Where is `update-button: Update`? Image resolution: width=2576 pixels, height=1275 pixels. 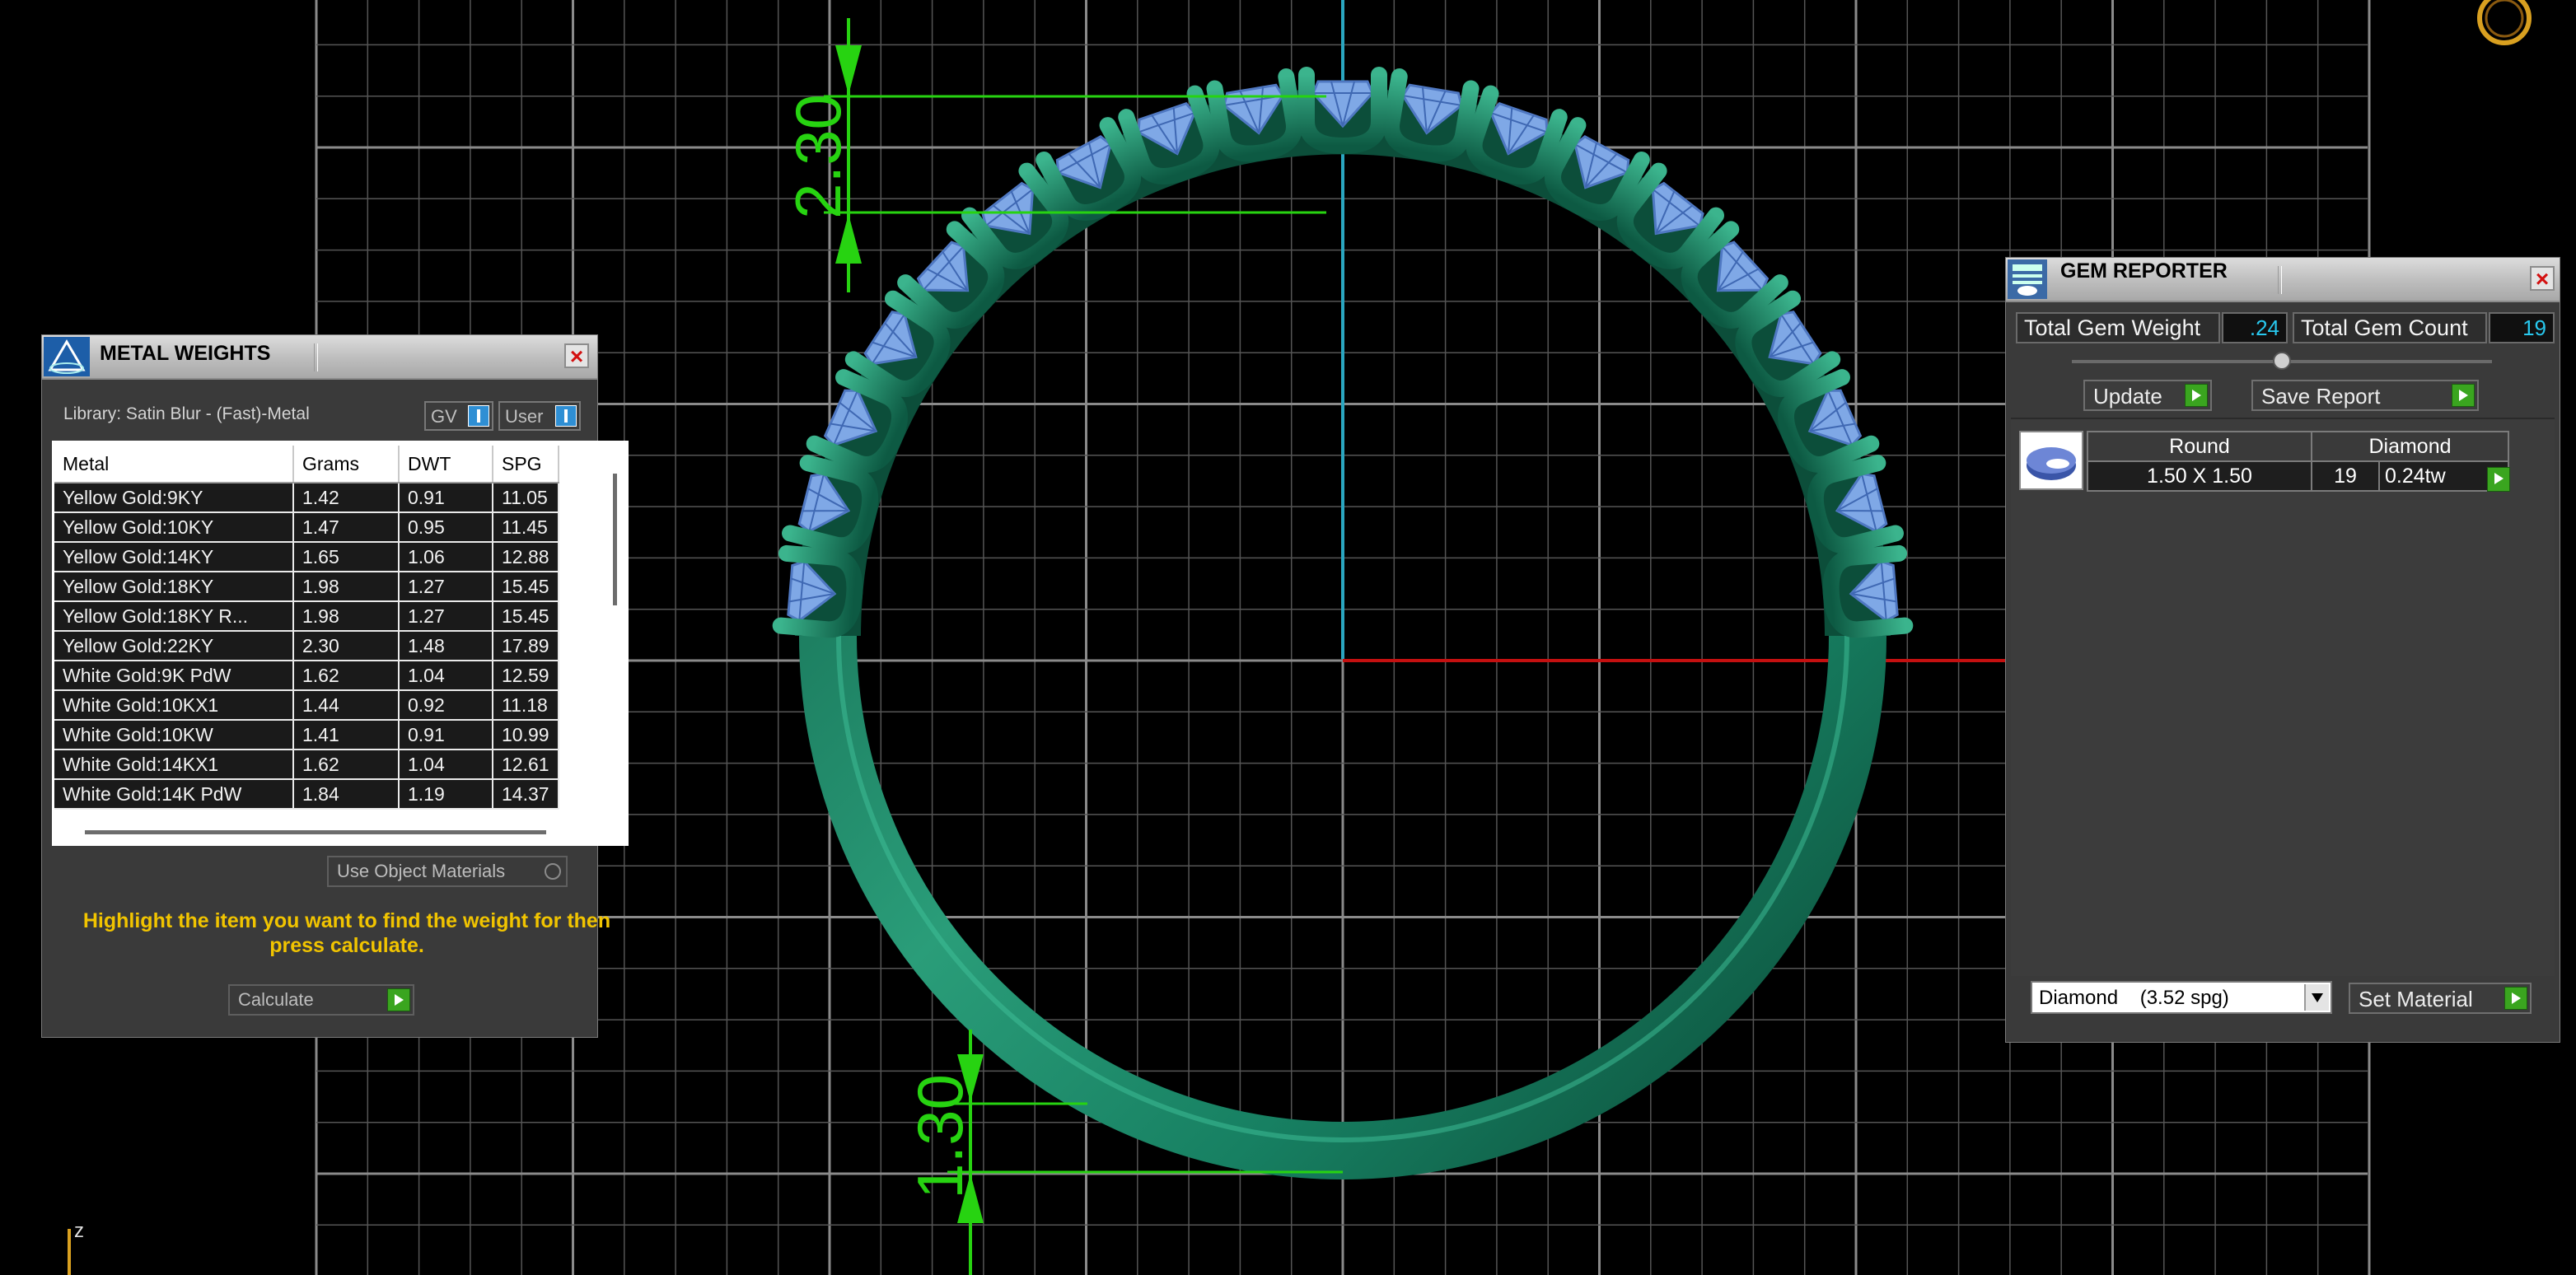 update-button: Update is located at coordinates (2147, 395).